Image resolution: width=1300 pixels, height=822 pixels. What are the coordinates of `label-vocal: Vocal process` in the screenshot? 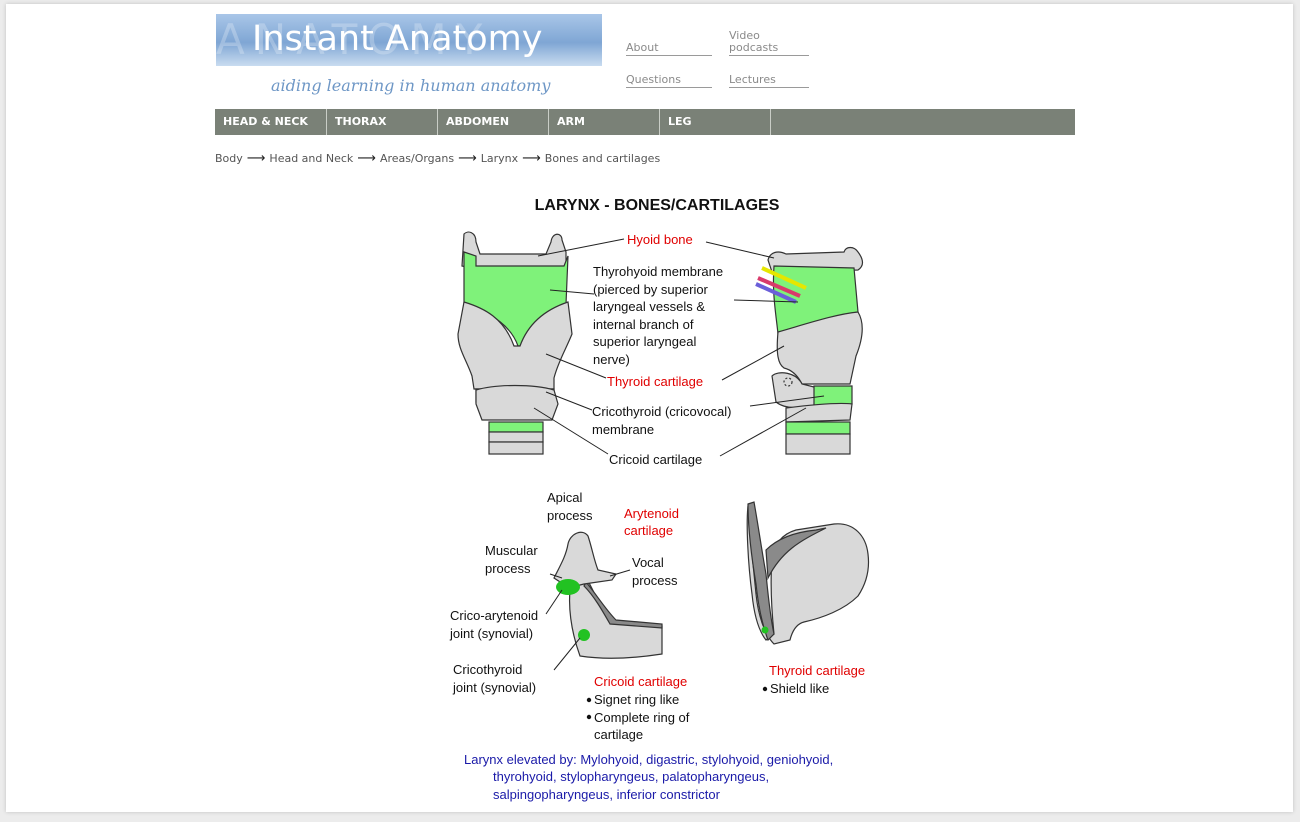 It's located at (655, 571).